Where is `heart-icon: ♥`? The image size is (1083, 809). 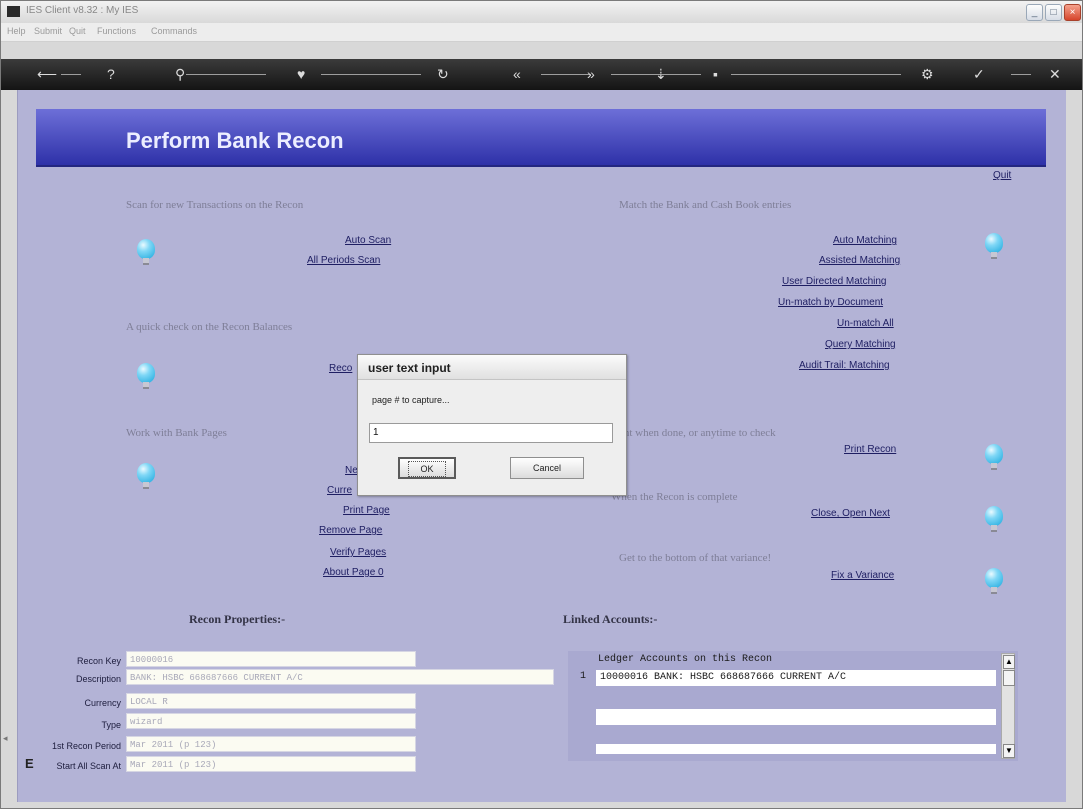 heart-icon: ♥ is located at coordinates (301, 74).